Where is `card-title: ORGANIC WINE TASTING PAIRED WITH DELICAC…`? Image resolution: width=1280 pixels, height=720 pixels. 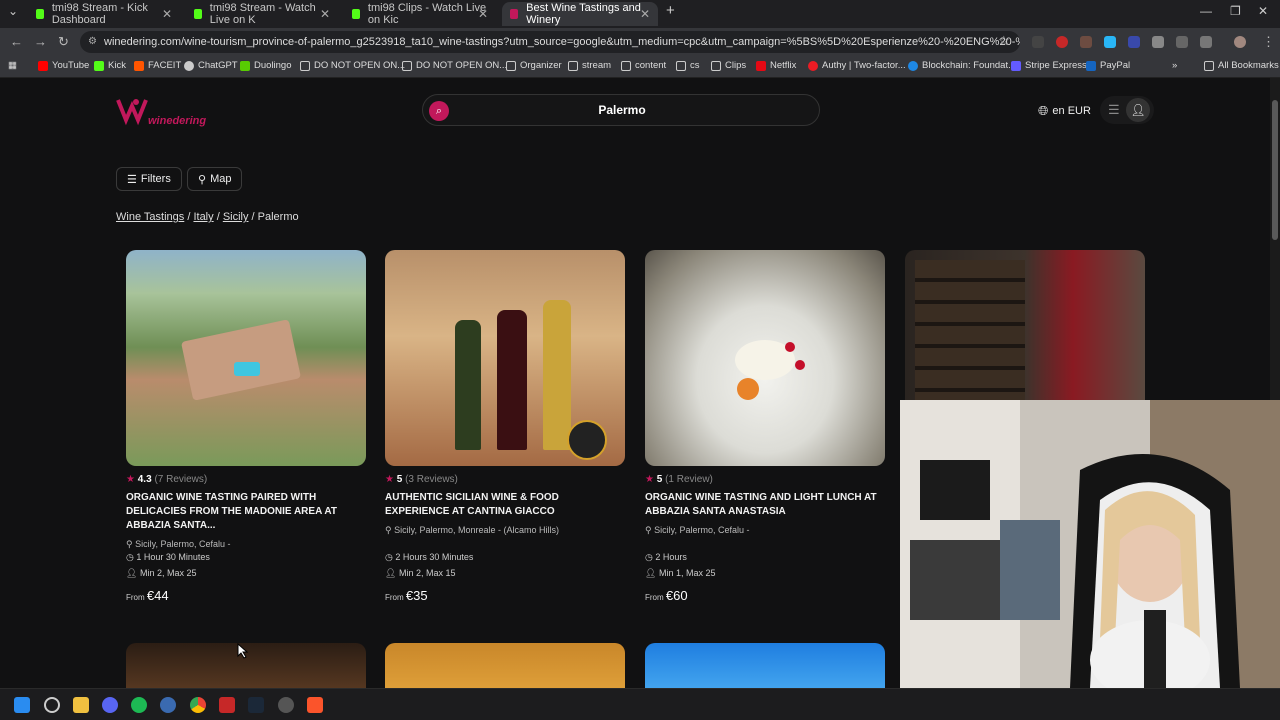
card-title: ORGANIC WINE TASTING PAIRED WITH DELICAC… is located at coordinates (246, 512).